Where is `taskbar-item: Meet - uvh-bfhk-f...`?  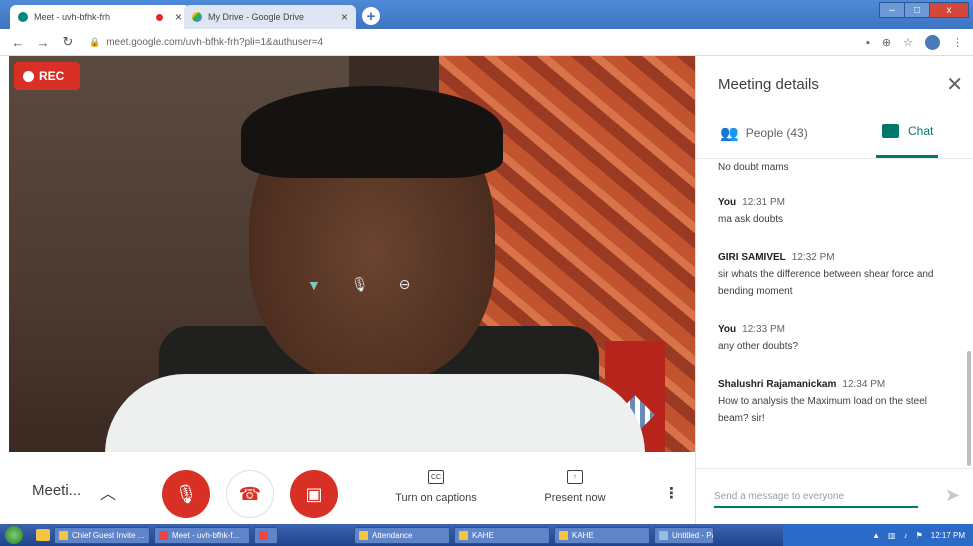
taskbar-item: Meet - uvh-bfhk-f... is located at coordinates (202, 535).